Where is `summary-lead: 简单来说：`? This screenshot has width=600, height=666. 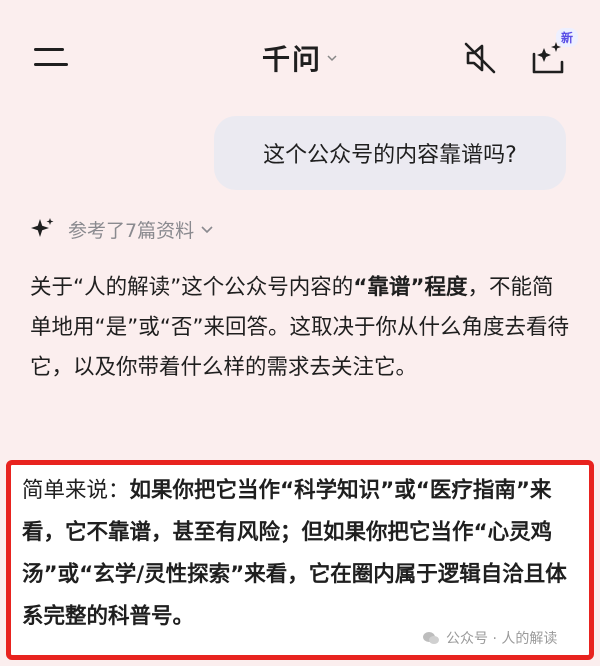 summary-lead: 简单来说： is located at coordinates (76, 490).